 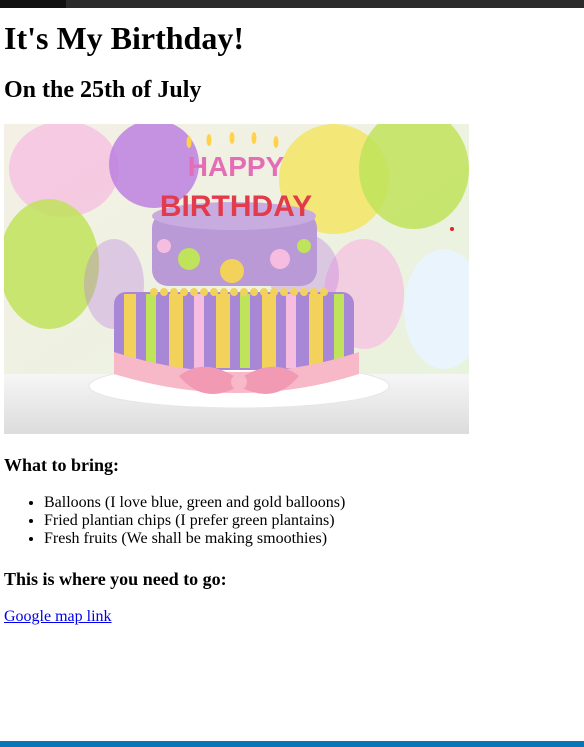 I want to click on browser-tab, so click(x=33, y=4).